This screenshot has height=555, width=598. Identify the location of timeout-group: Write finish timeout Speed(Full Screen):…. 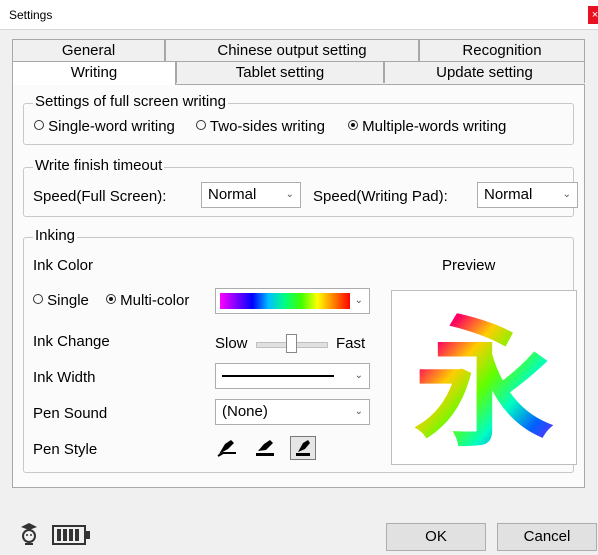
(300, 187).